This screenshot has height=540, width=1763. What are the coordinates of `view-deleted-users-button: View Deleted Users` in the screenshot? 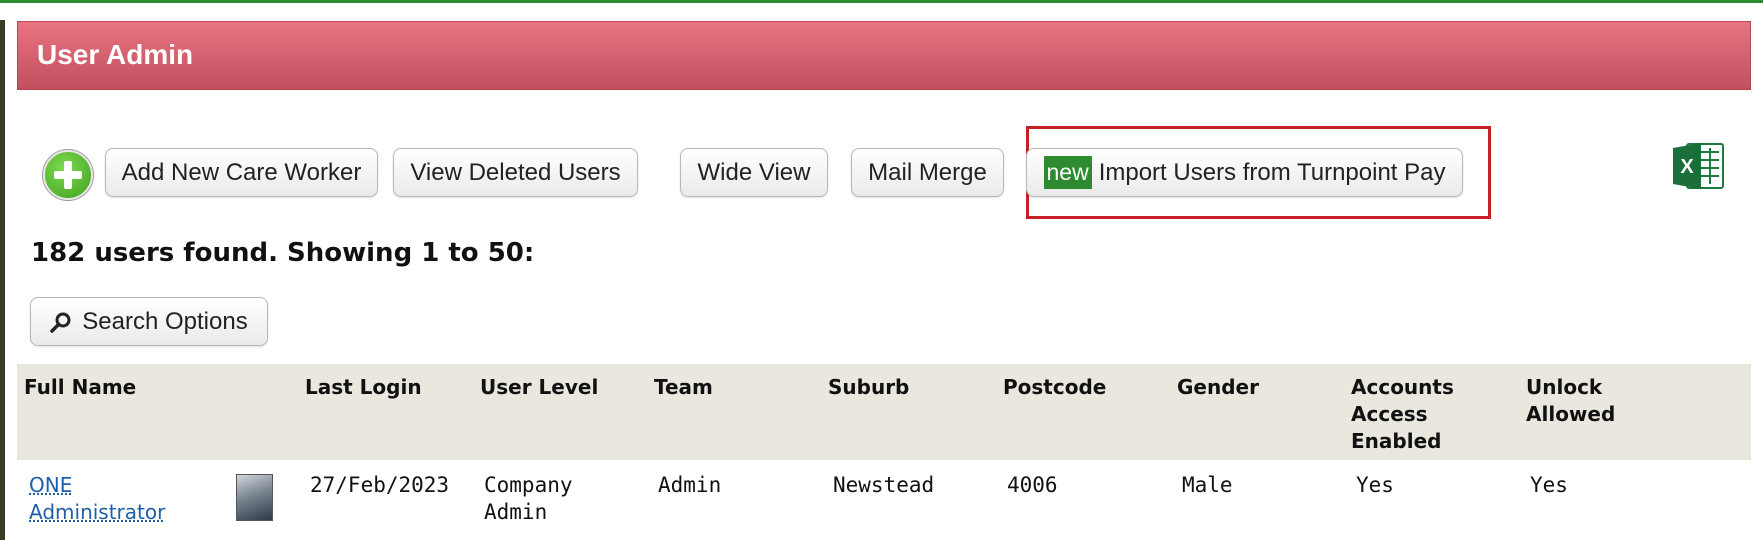 It's located at (515, 172).